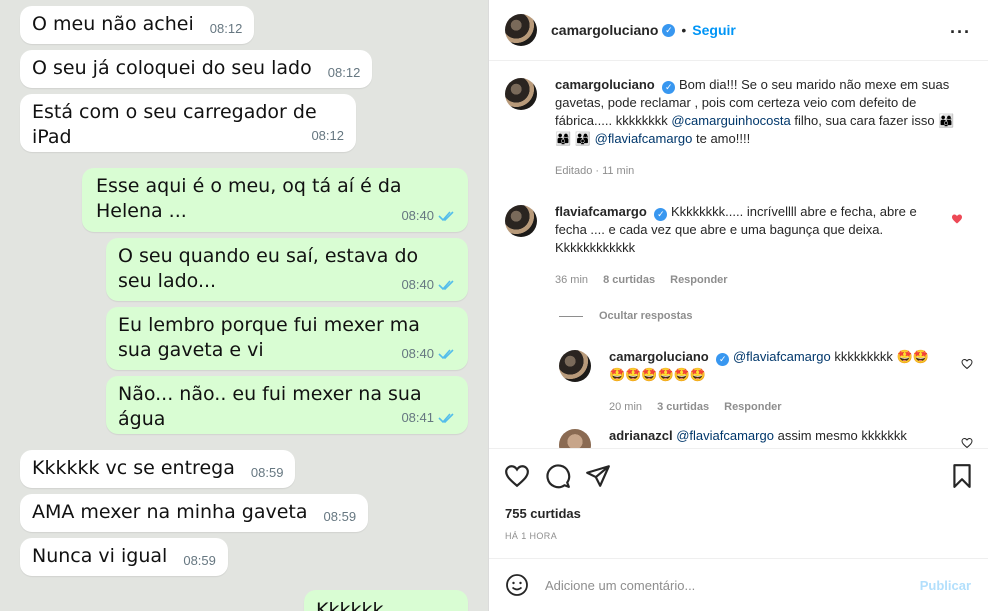 This screenshot has width=988, height=611. What do you see at coordinates (957, 219) in the screenshot?
I see `liked-heart-icon` at bounding box center [957, 219].